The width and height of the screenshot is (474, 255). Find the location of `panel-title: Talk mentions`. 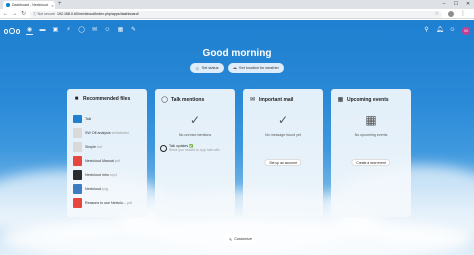

panel-title: Talk mentions is located at coordinates (188, 99).